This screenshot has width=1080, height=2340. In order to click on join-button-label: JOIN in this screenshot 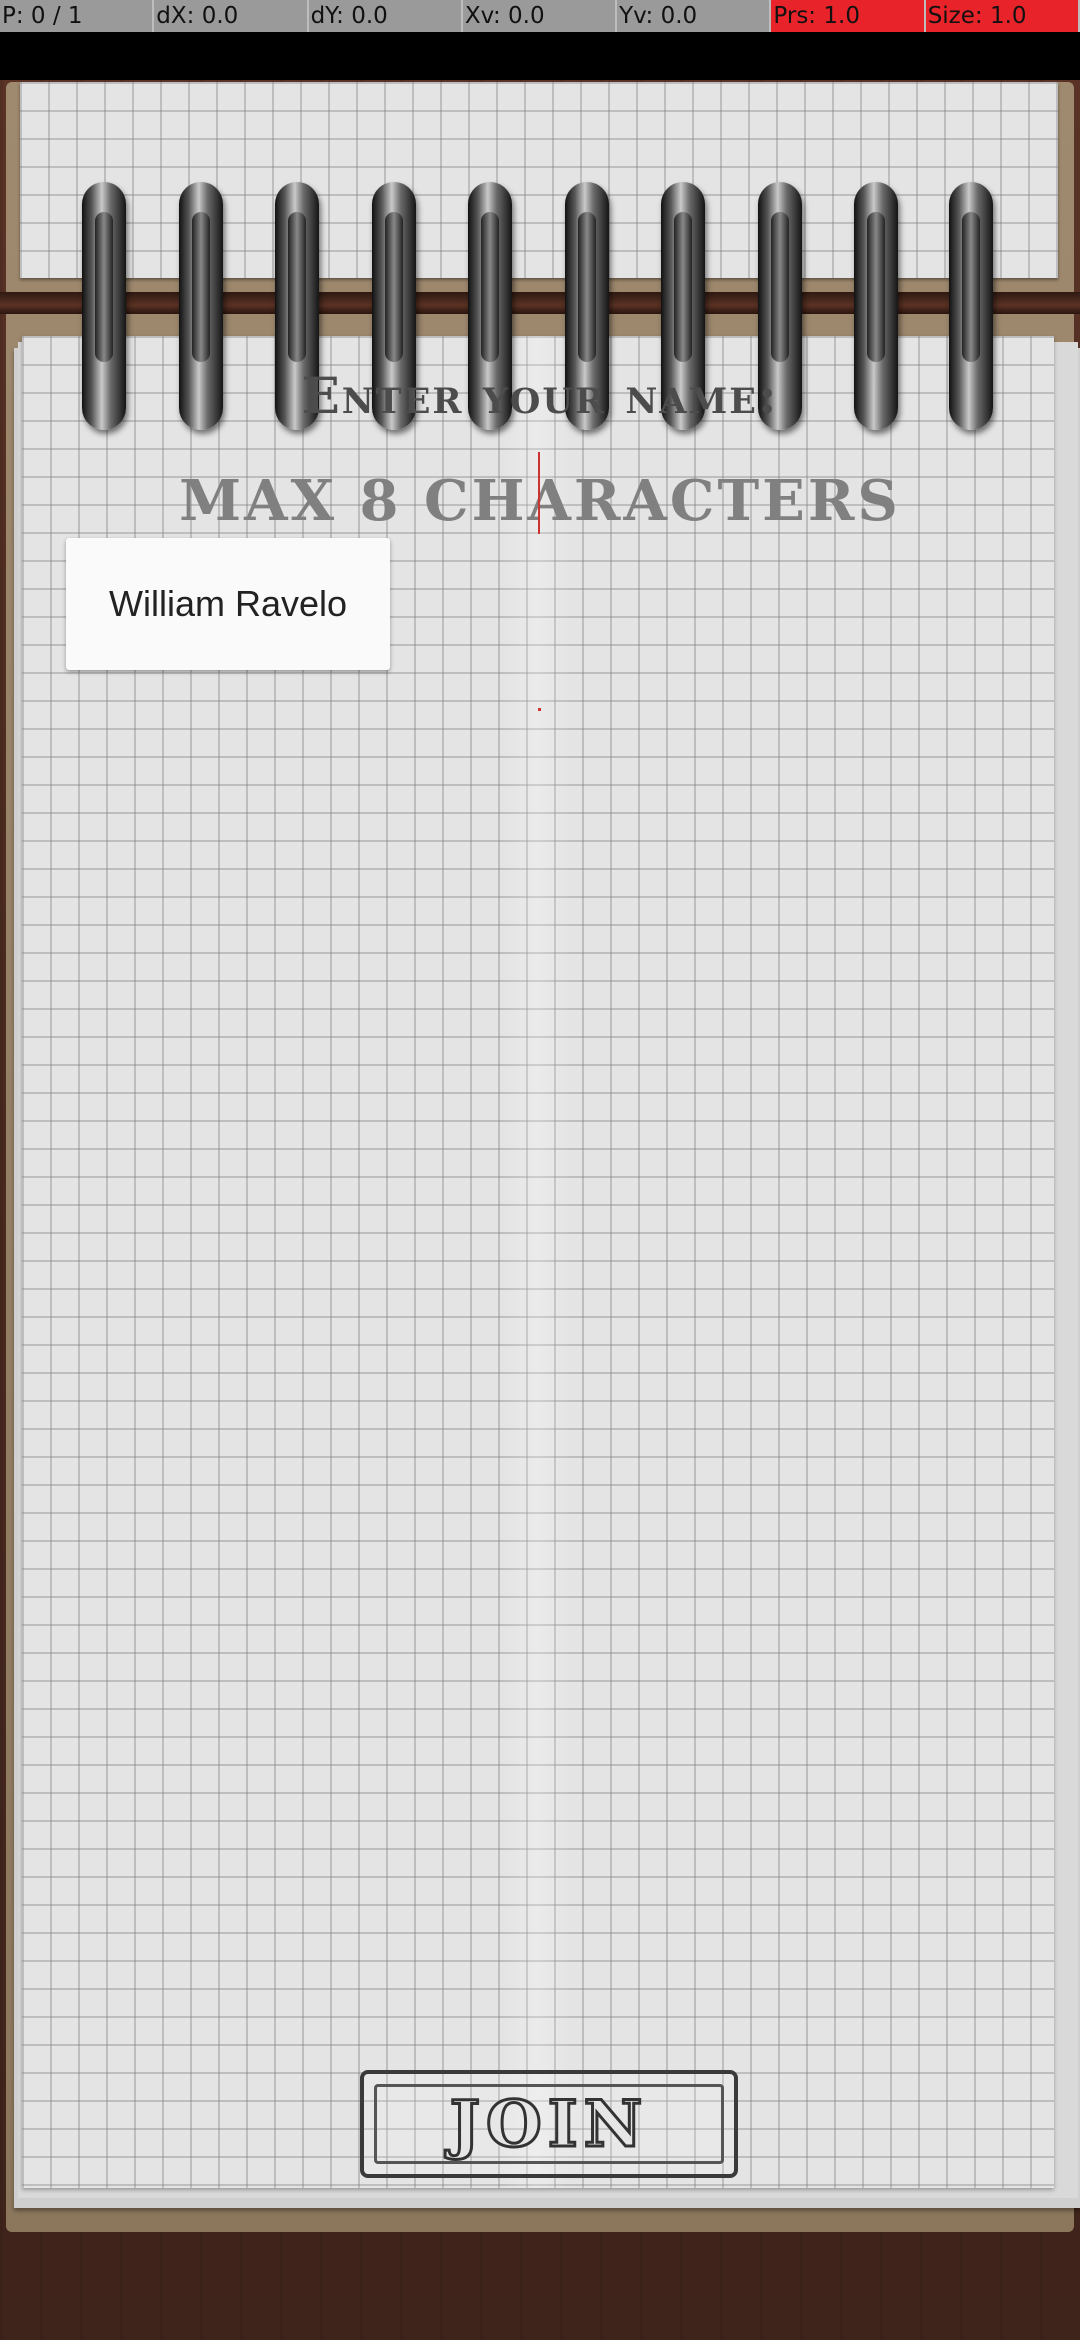, I will do `click(548, 2124)`.